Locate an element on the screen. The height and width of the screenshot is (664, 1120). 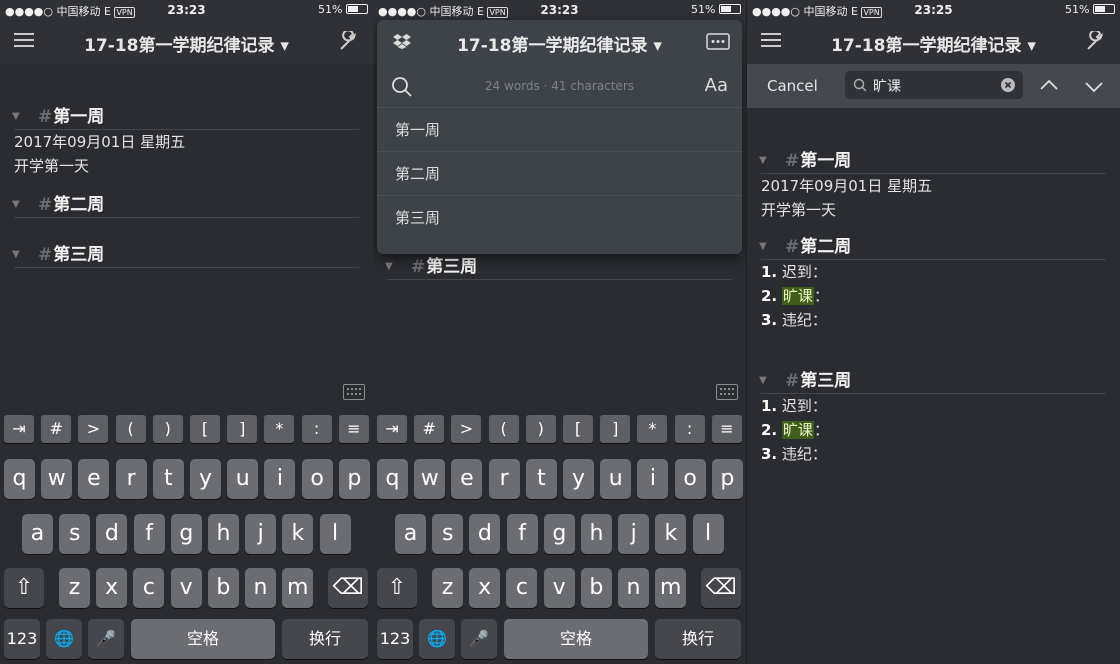
key-d: d is located at coordinates (485, 534).